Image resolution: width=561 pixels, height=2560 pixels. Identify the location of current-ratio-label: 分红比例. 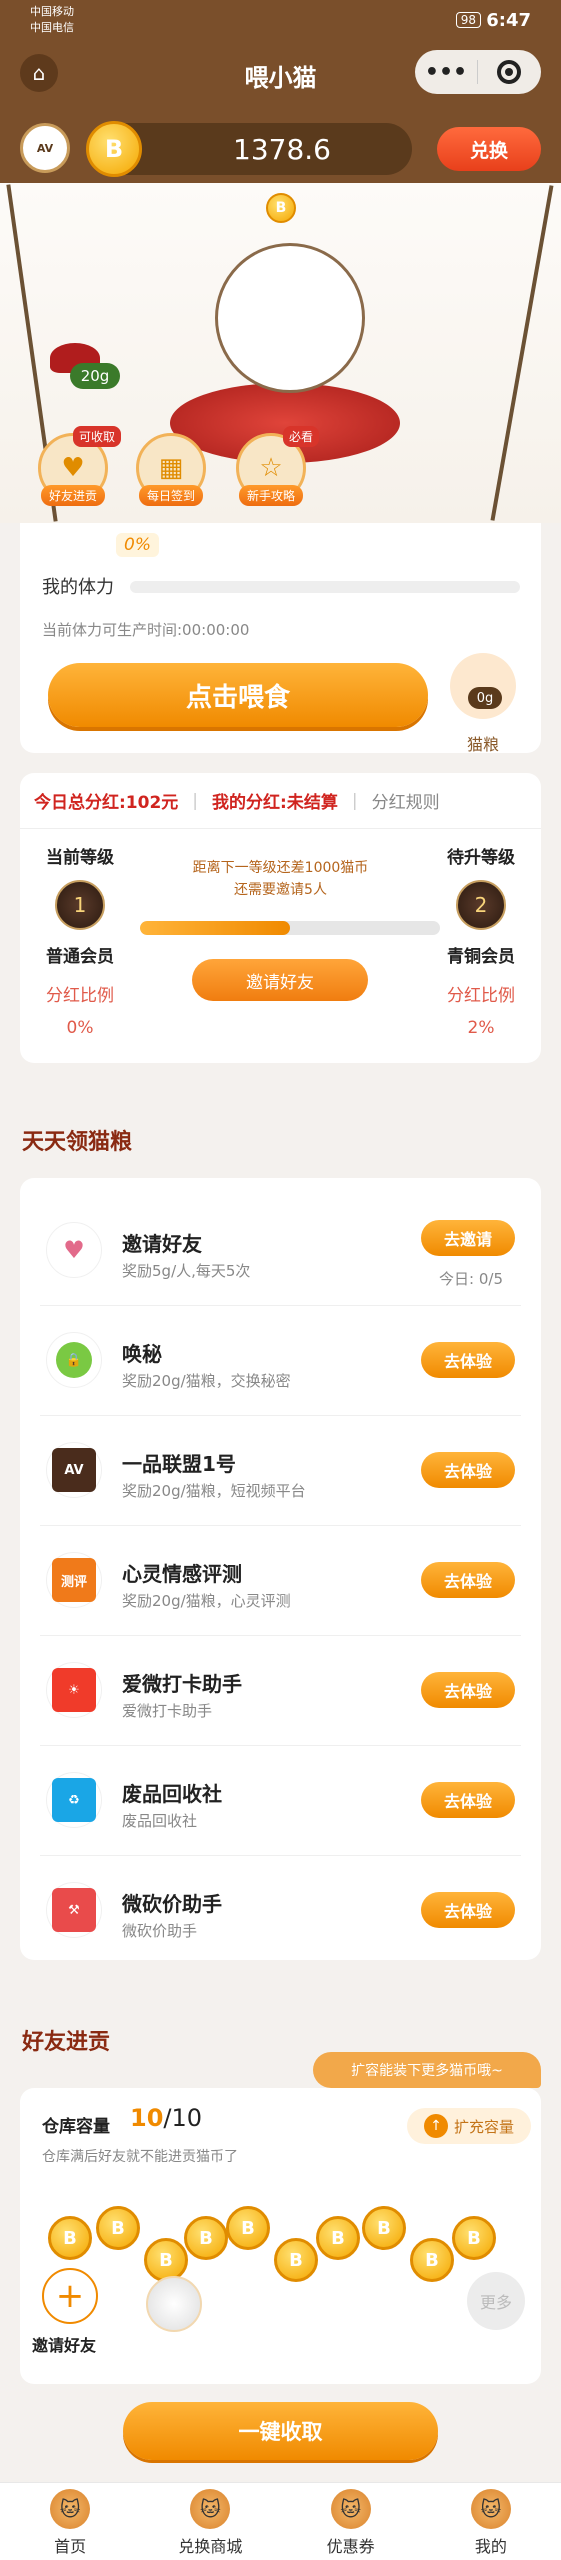
(80, 996).